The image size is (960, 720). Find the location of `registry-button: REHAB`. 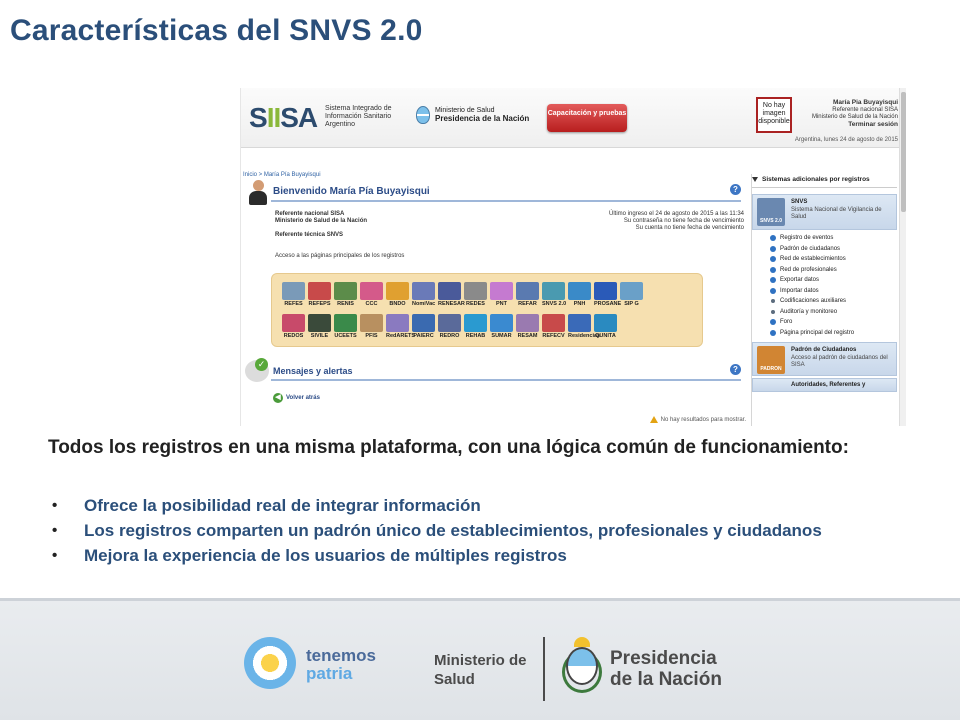

registry-button: REHAB is located at coordinates (475, 326).